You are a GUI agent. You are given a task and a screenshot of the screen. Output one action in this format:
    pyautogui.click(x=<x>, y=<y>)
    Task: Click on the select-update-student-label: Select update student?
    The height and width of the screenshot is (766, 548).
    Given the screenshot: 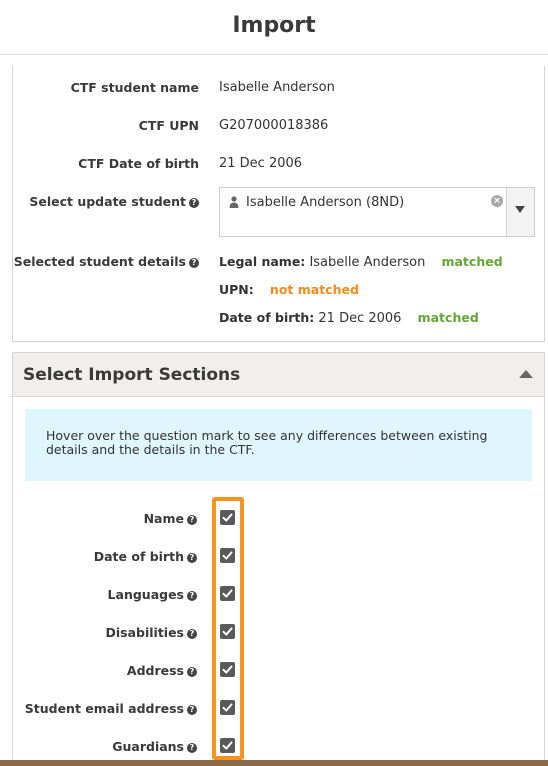 What is the action you would take?
    pyautogui.click(x=106, y=201)
    